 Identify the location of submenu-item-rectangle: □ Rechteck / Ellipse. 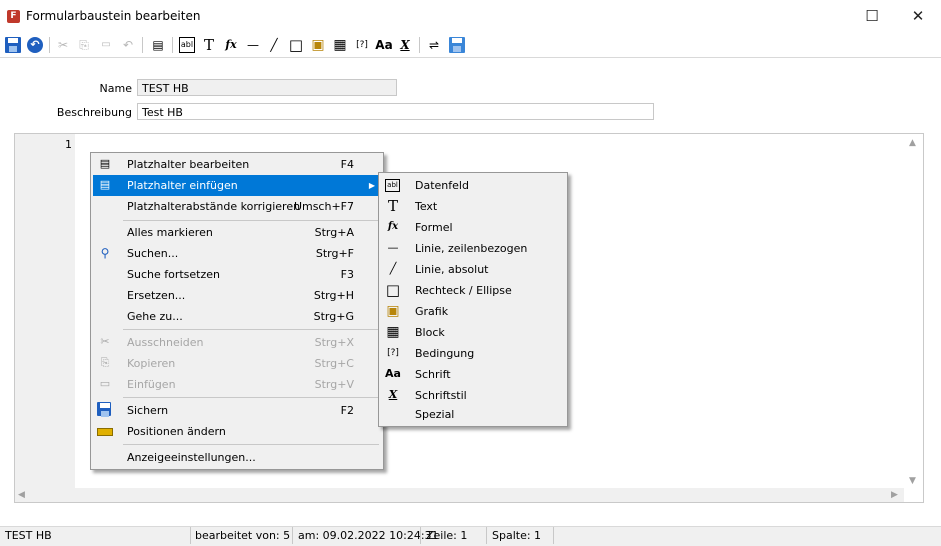
(473, 290).